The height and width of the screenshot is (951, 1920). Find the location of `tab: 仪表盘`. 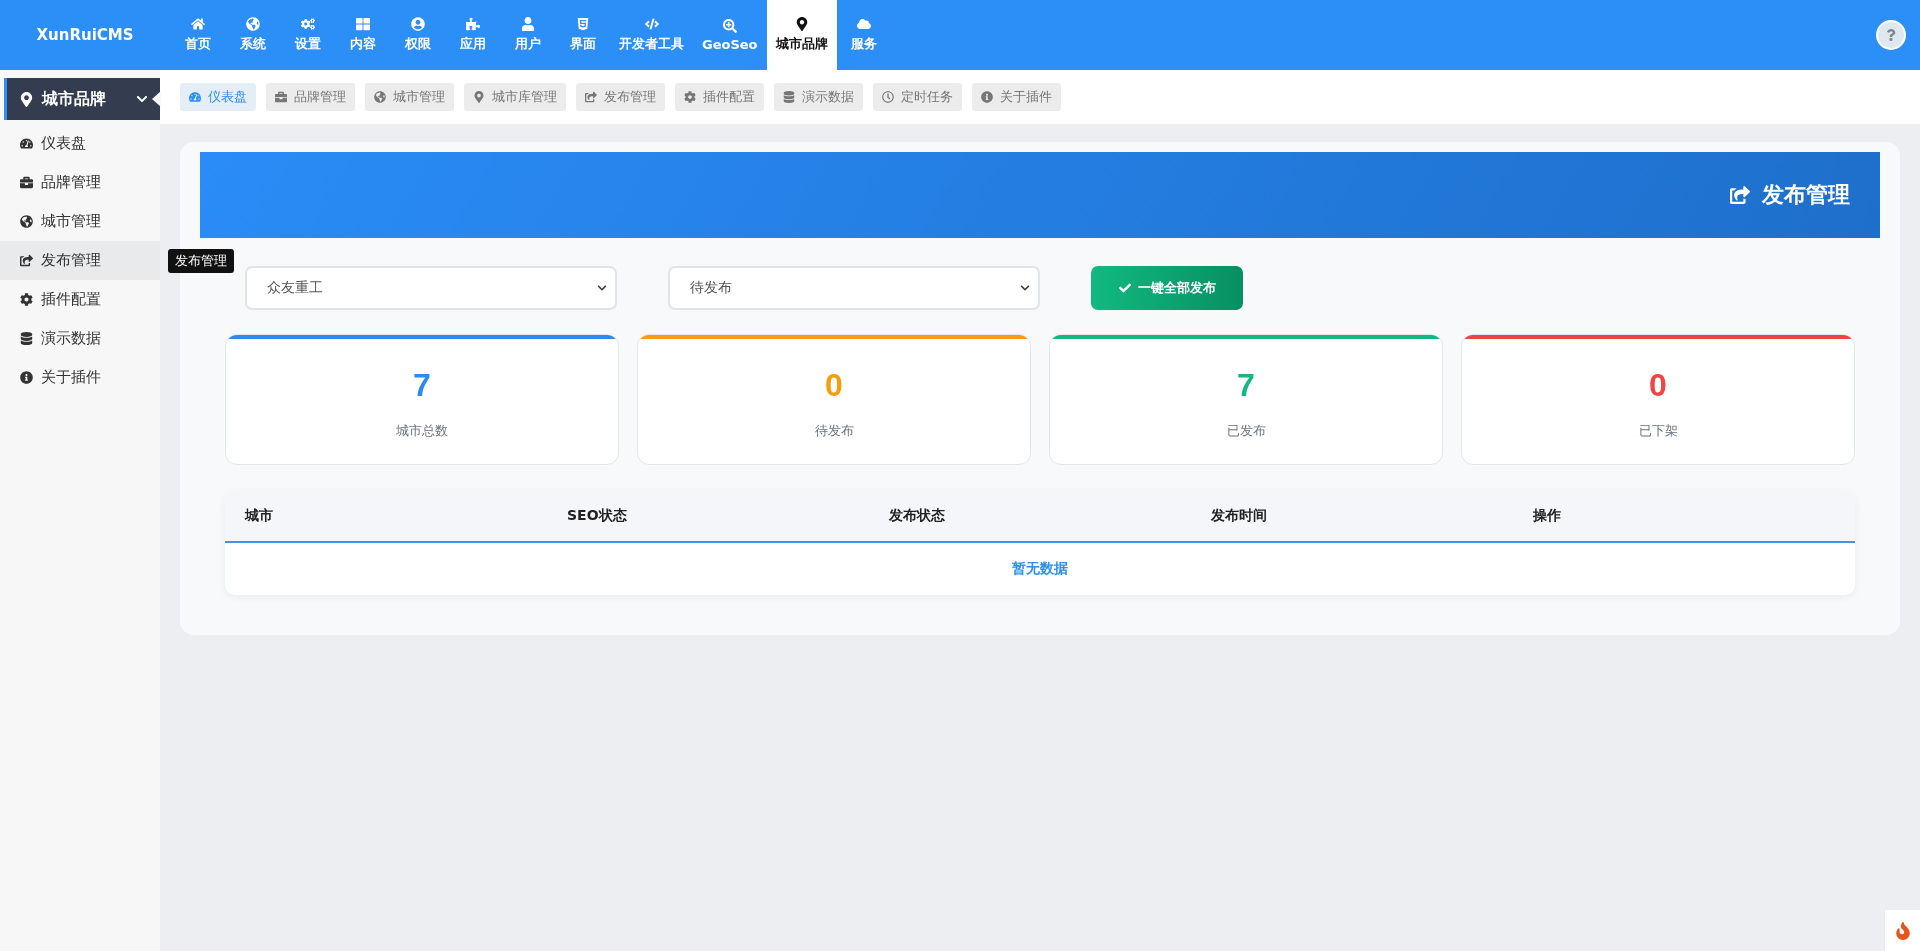

tab: 仪表盘 is located at coordinates (218, 97).